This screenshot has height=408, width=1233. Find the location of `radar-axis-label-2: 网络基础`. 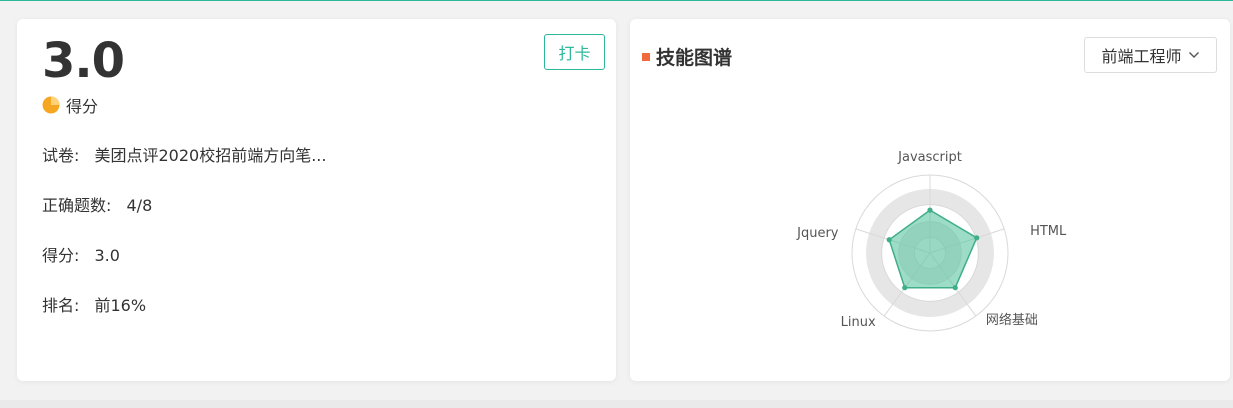

radar-axis-label-2: 网络基础 is located at coordinates (1012, 320).